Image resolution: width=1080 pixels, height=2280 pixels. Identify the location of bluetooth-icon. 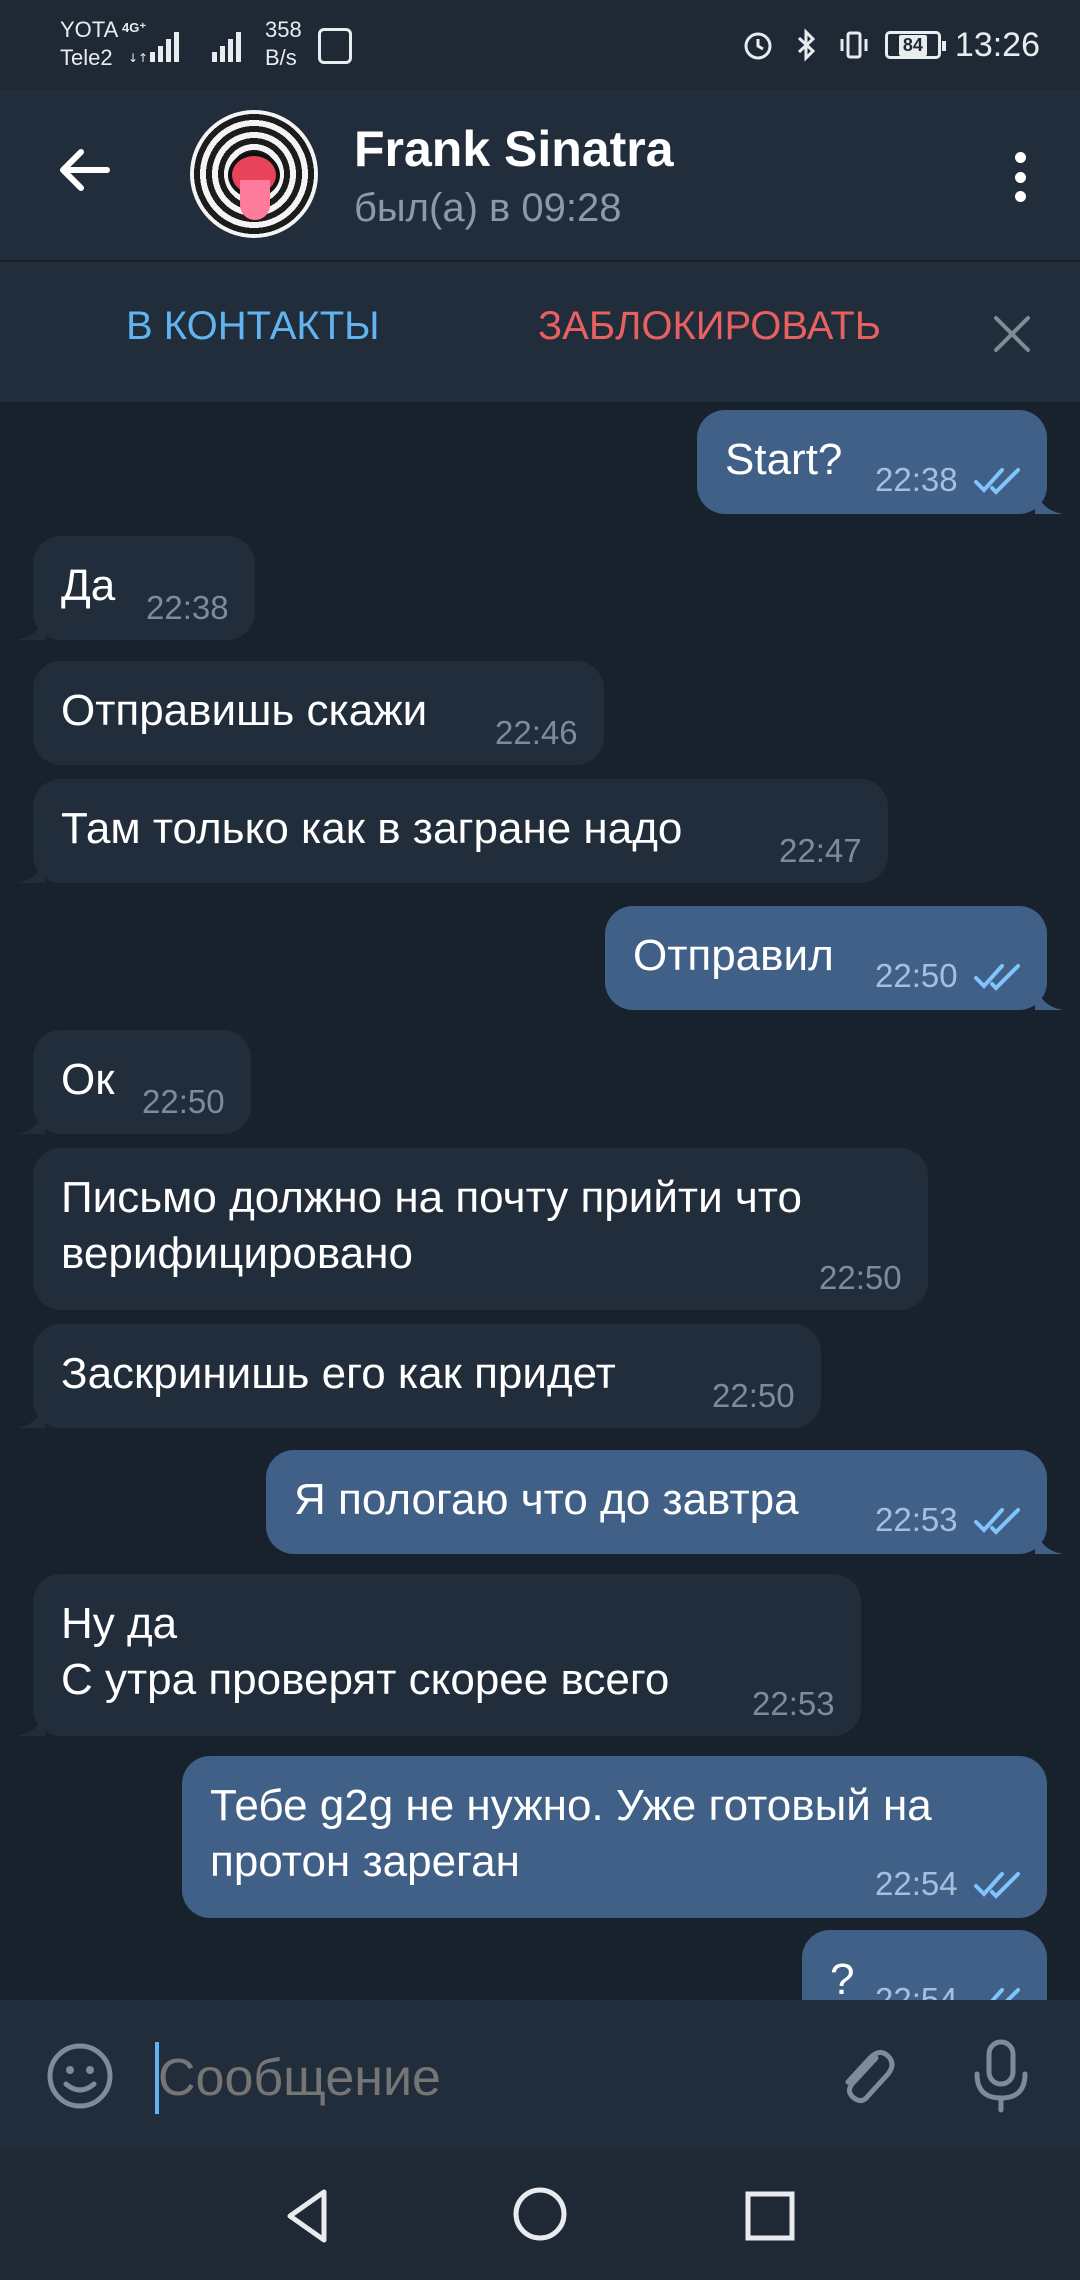
(806, 45).